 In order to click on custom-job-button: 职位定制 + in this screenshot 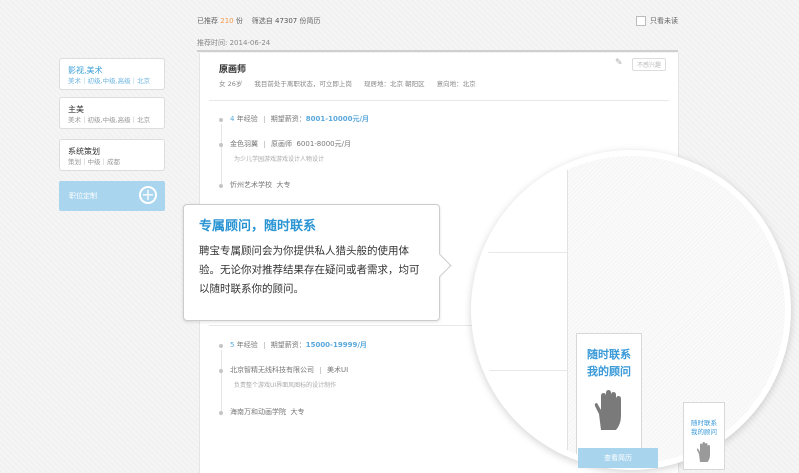, I will do `click(112, 196)`.